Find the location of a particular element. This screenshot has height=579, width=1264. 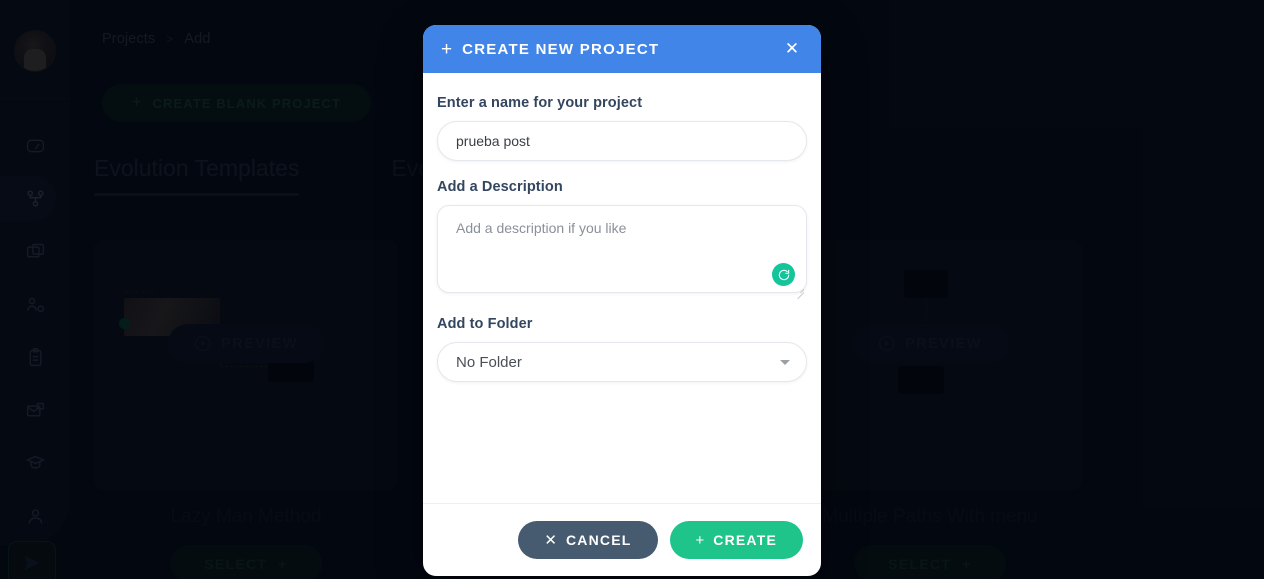

folder-select: No Folder is located at coordinates (622, 362).